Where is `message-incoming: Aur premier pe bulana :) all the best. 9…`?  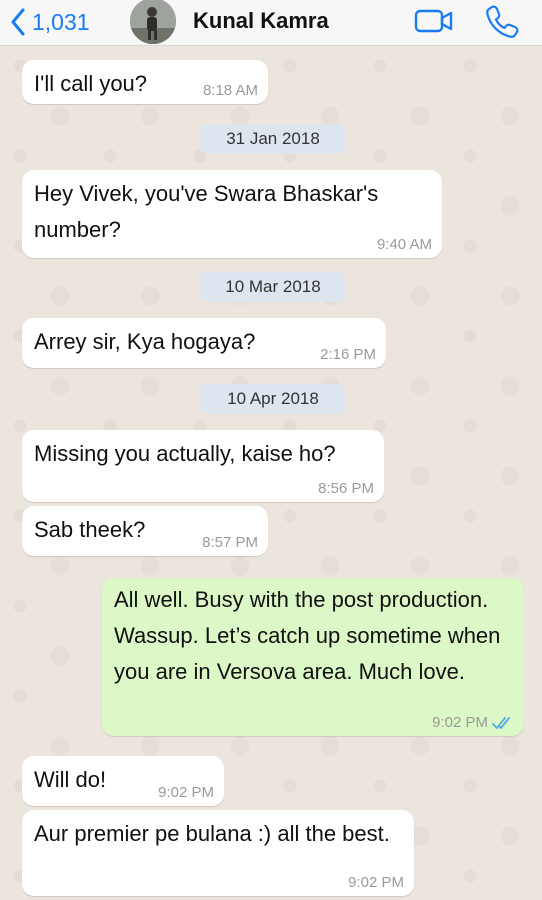 message-incoming: Aur premier pe bulana :) all the best. 9… is located at coordinates (218, 853).